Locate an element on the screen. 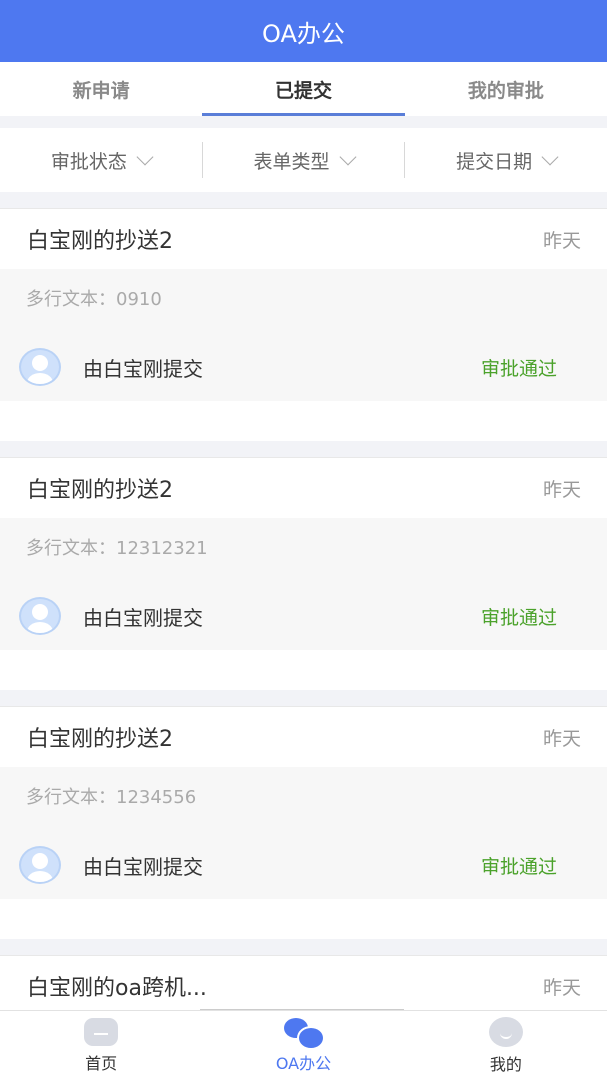  profile-icon is located at coordinates (505, 1031).